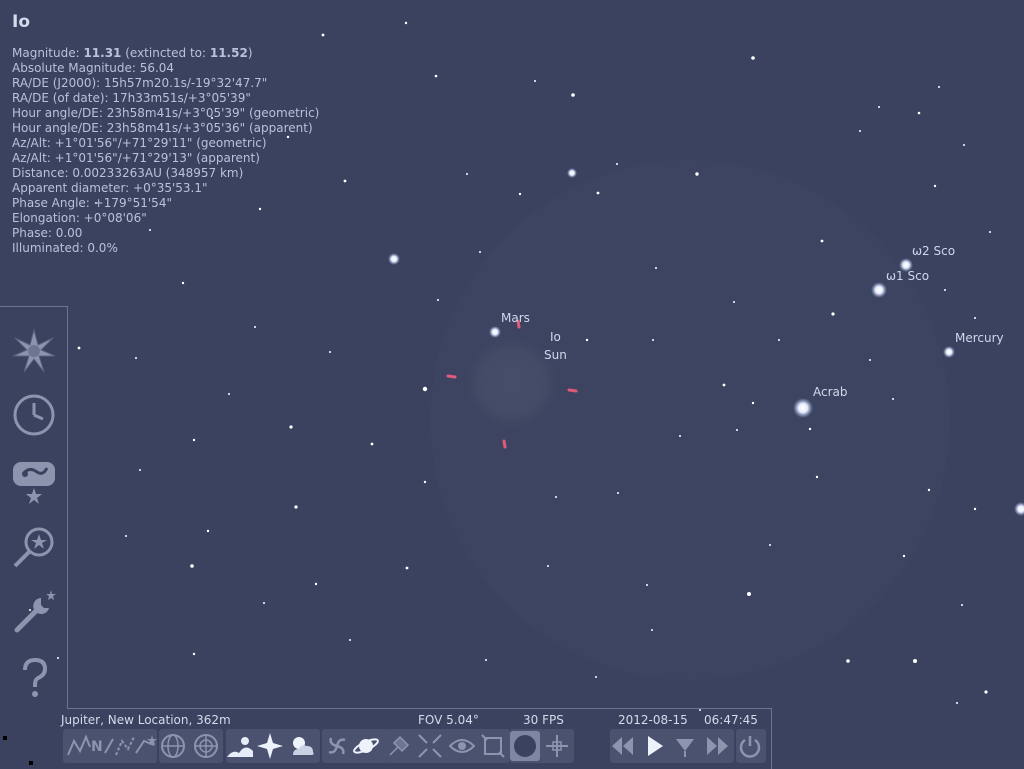 The height and width of the screenshot is (769, 1024). Describe the element at coordinates (555, 355) in the screenshot. I see `sun-label: Sun` at that location.